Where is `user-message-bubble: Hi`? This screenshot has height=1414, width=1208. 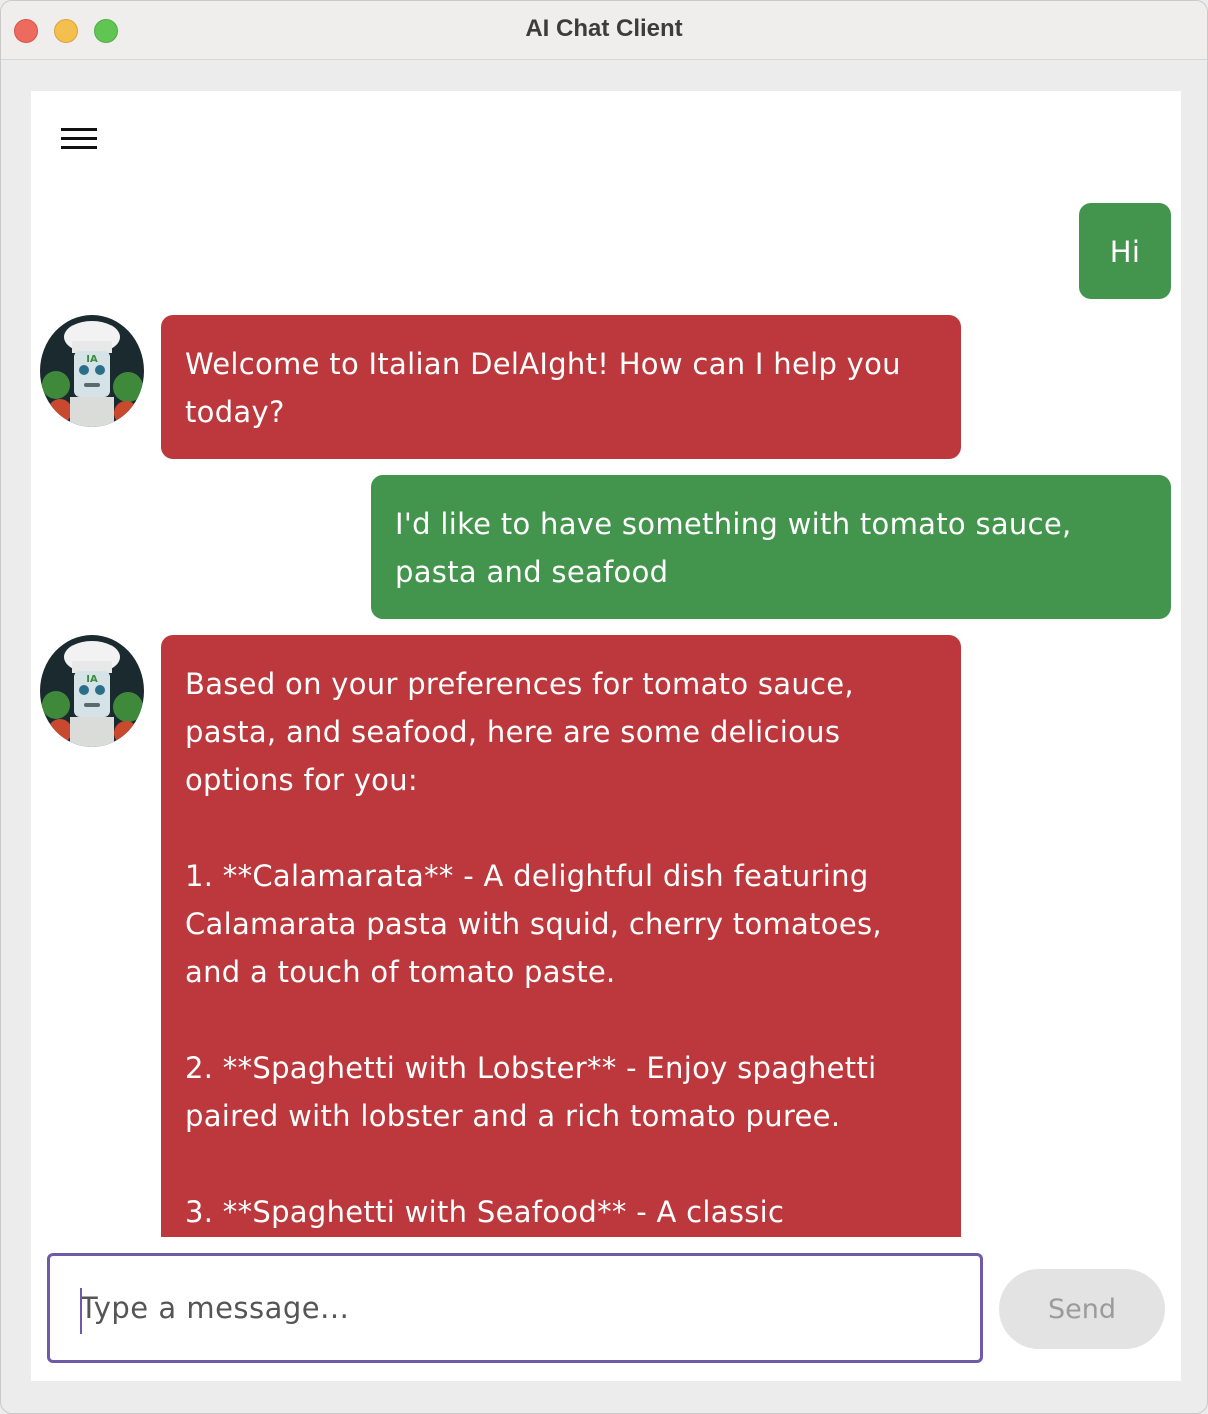
user-message-bubble: Hi is located at coordinates (1125, 251).